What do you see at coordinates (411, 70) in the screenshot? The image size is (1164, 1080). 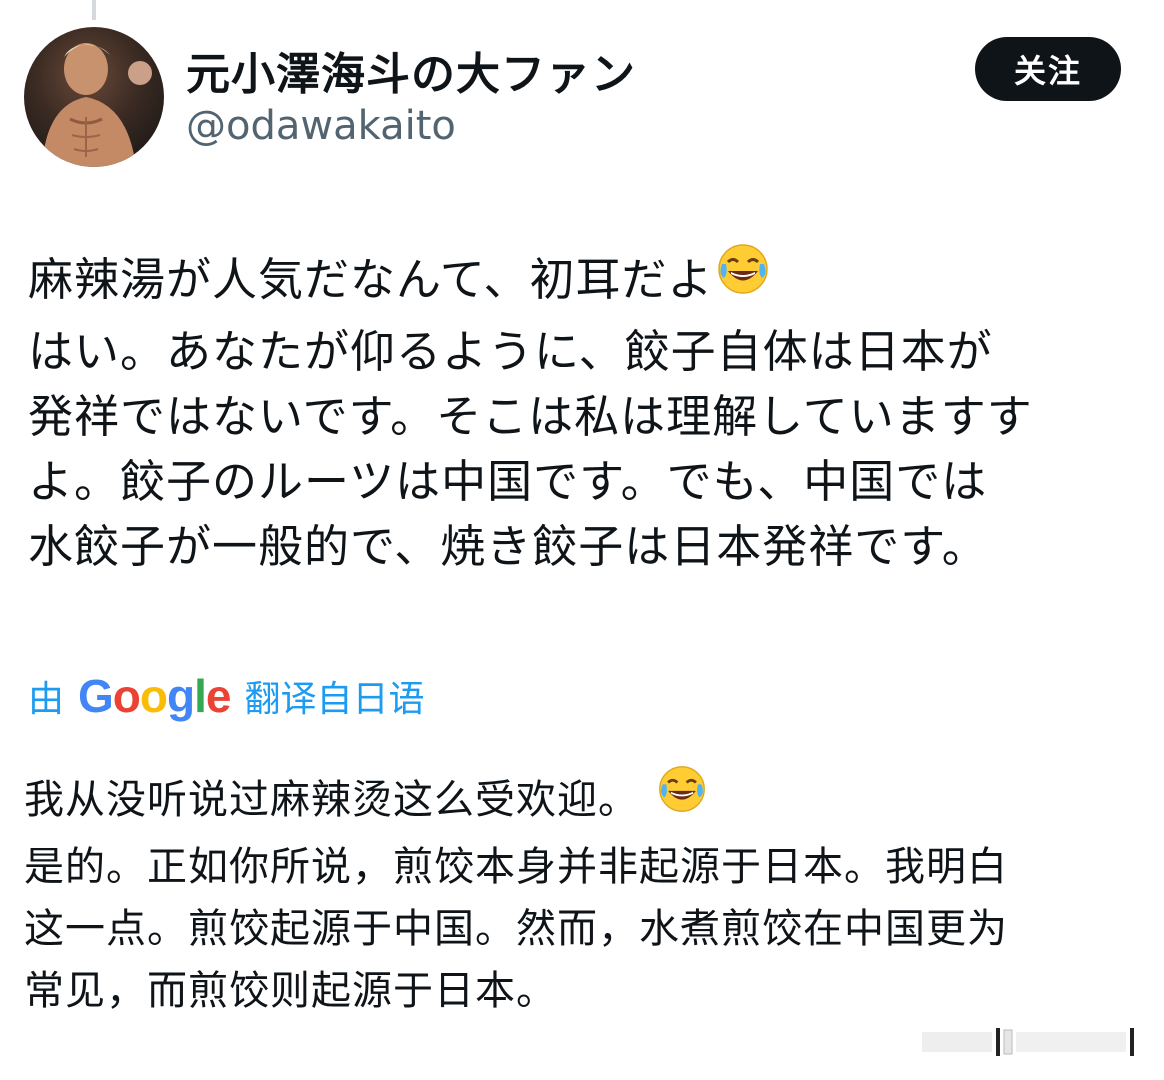 I see `author-display-name: 元小澤海斗の大ファン` at bounding box center [411, 70].